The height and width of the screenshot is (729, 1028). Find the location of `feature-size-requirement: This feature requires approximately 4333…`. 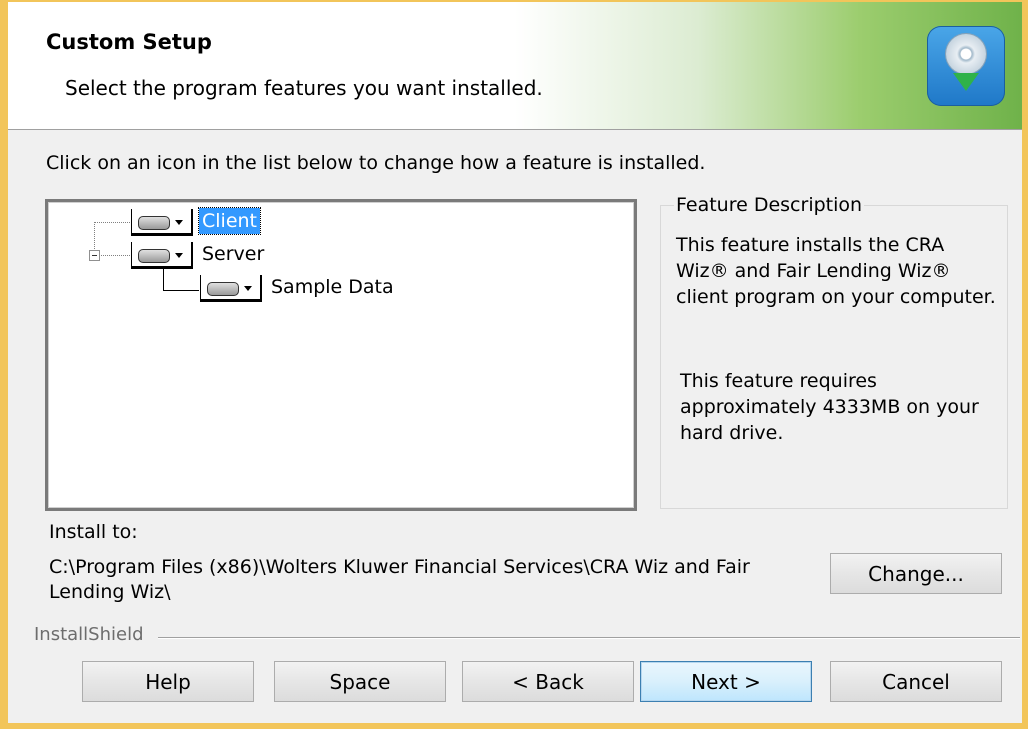

feature-size-requirement: This feature requires approximately 4333… is located at coordinates (829, 407).